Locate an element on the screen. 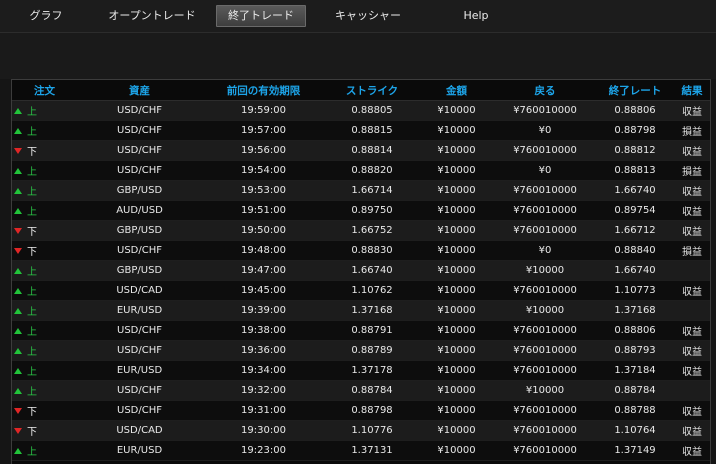 This screenshot has height=464, width=716. strike-cell: 0.88798 is located at coordinates (372, 410).